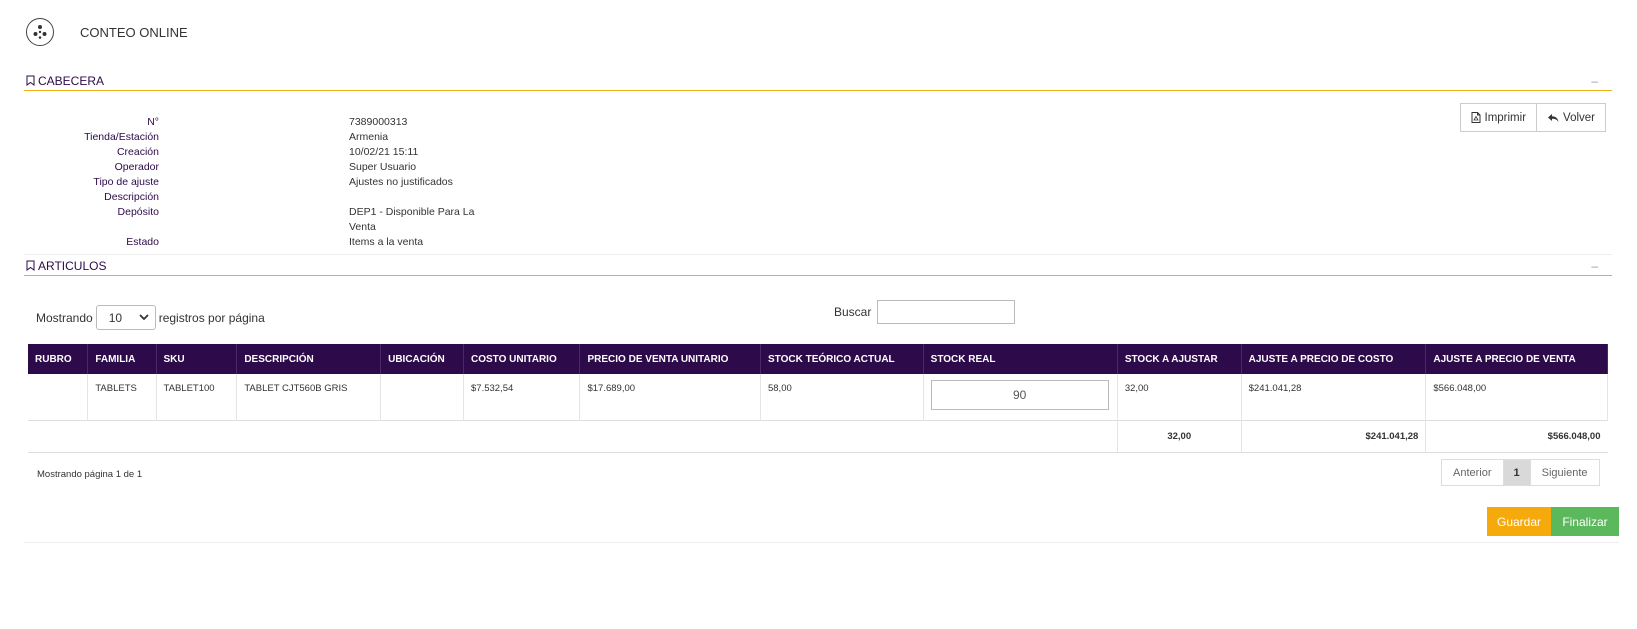 The width and height of the screenshot is (1637, 629). I want to click on back-label: Volver, so click(1579, 117).